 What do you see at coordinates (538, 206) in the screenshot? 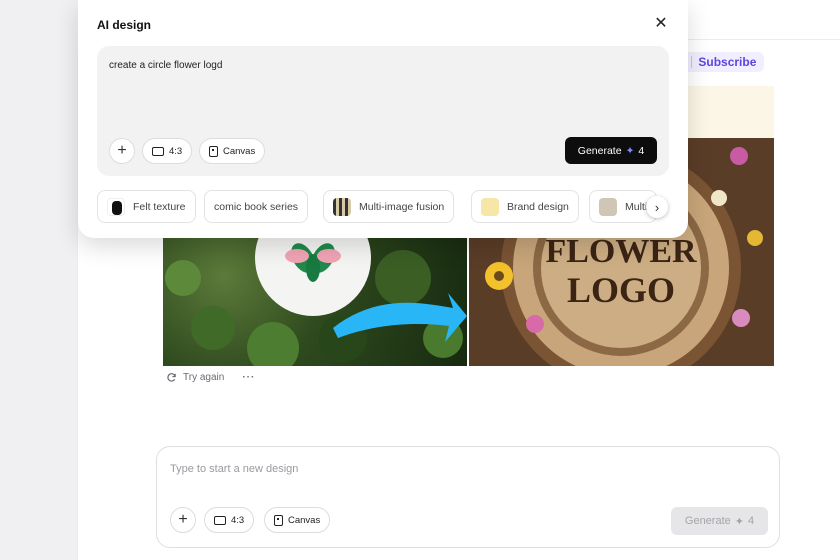
I see `style-label: Brand design` at bounding box center [538, 206].